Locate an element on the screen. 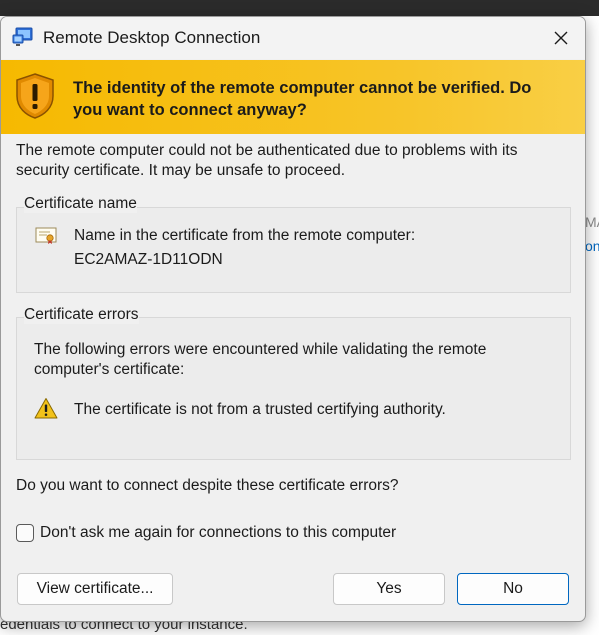  close-icon is located at coordinates (561, 38).